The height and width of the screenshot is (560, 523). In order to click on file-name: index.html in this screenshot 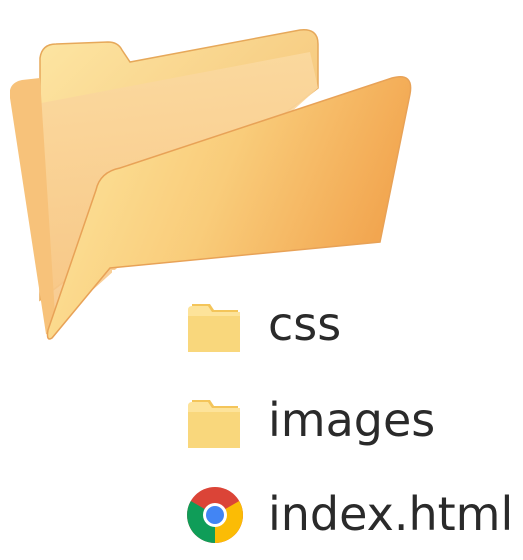, I will do `click(391, 514)`.